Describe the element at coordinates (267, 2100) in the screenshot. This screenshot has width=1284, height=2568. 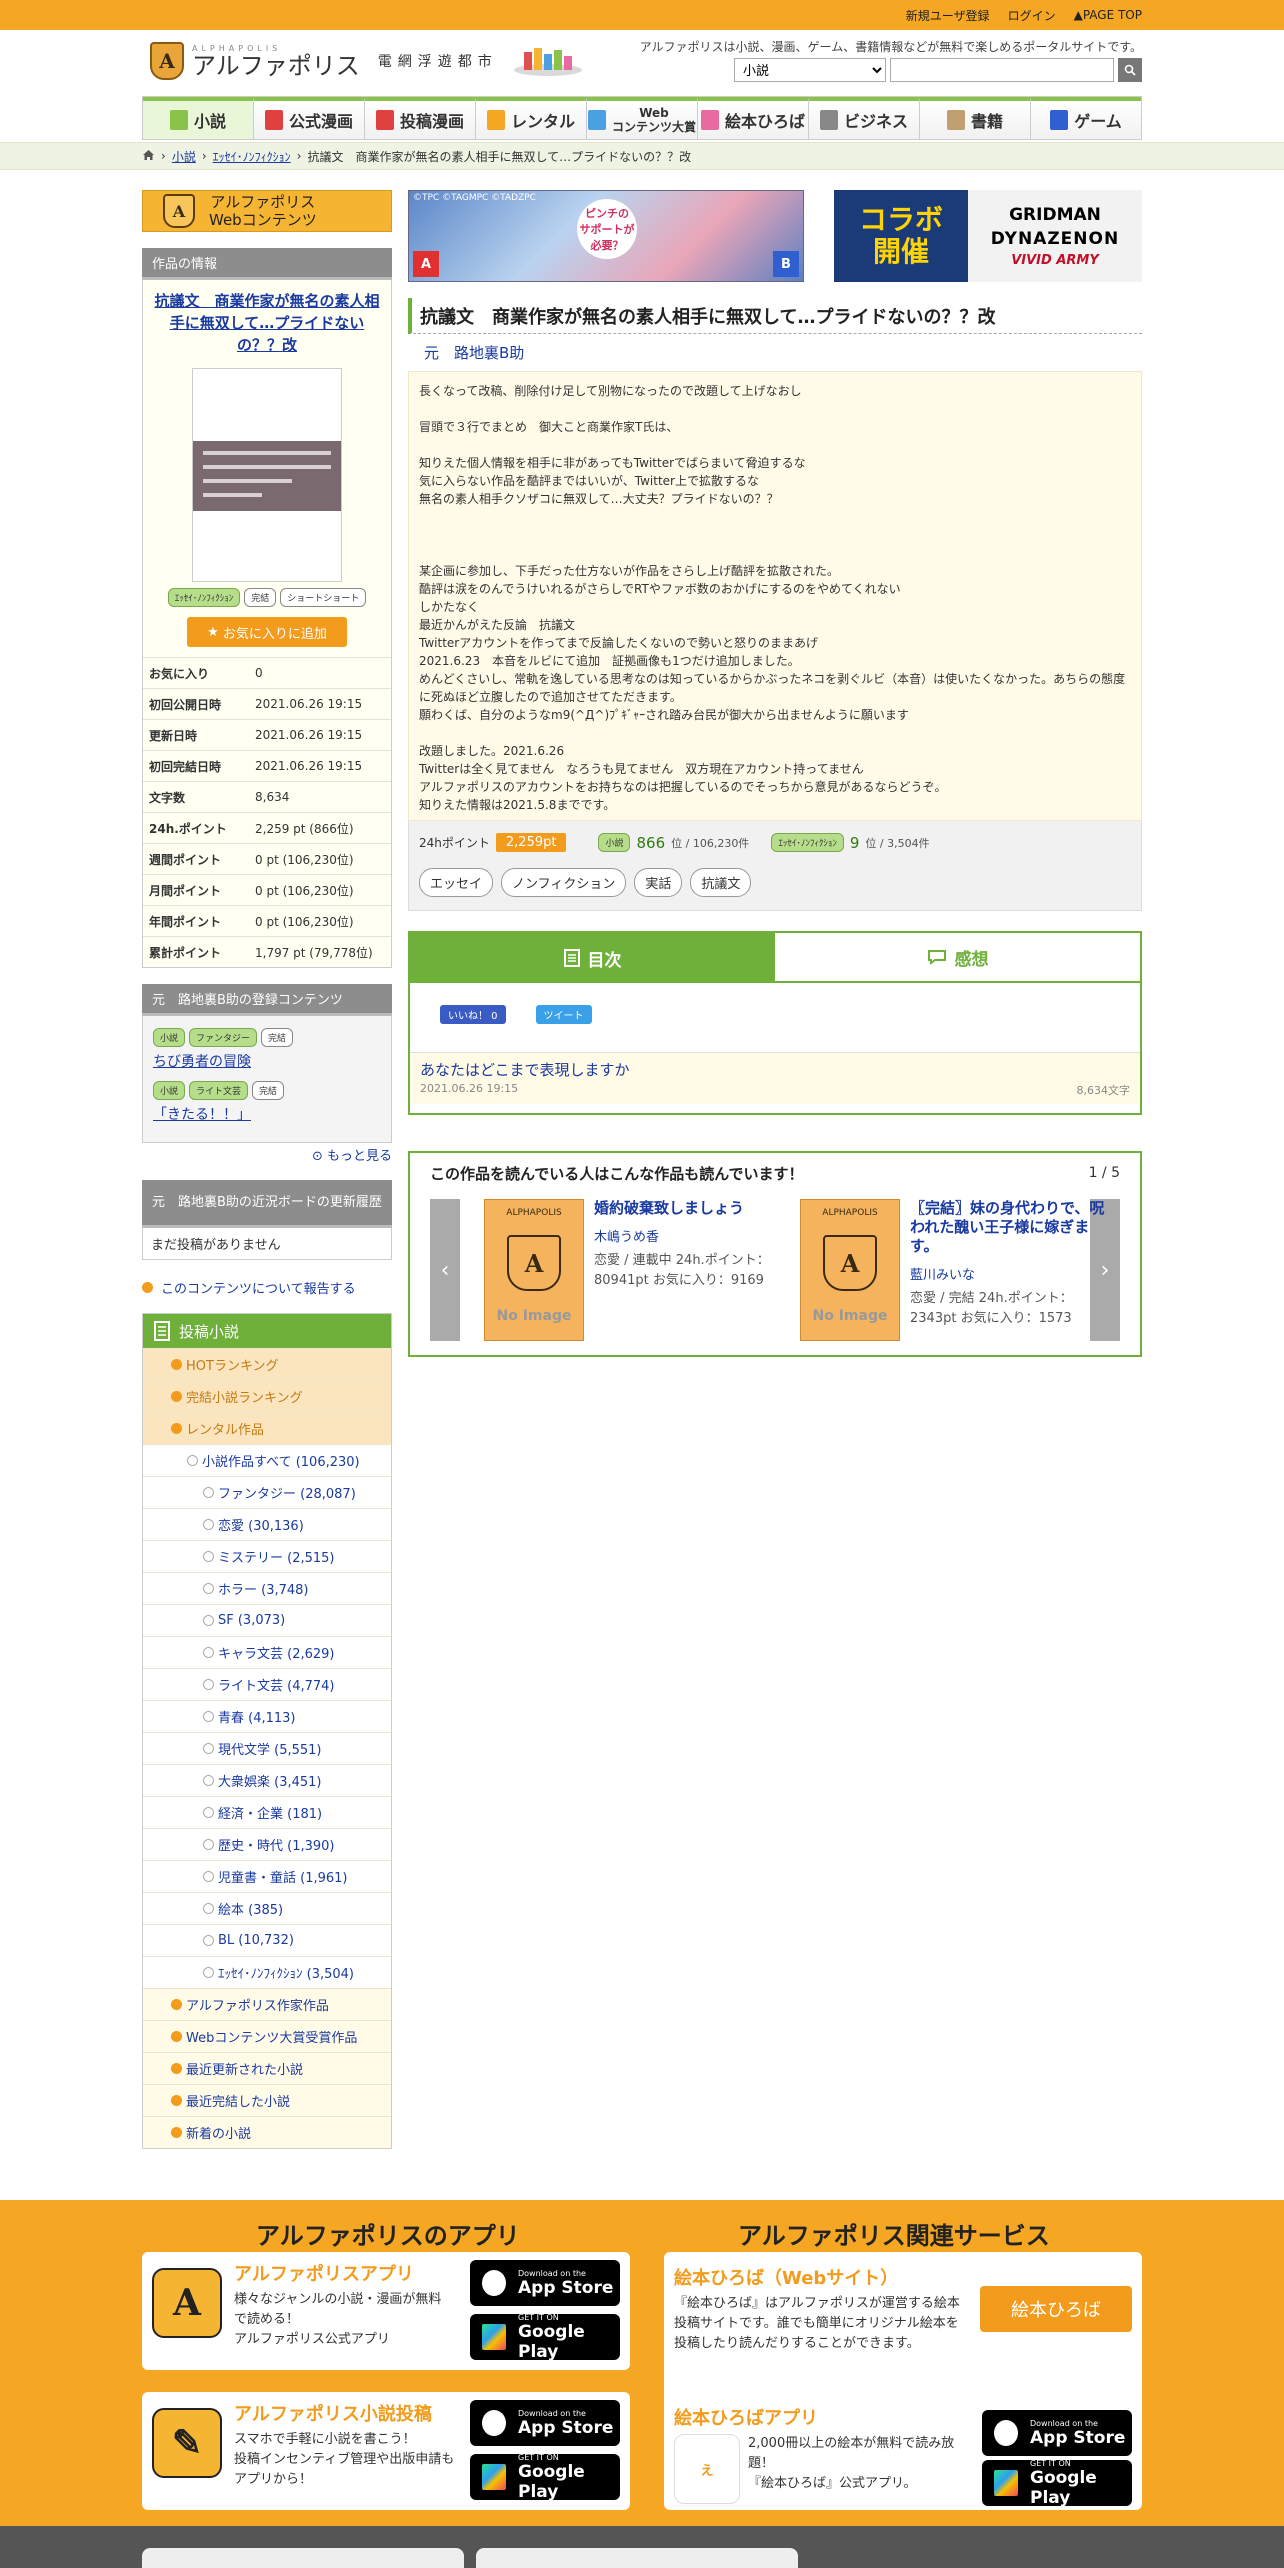
I see `menu-item: 最近完結した小説` at that location.